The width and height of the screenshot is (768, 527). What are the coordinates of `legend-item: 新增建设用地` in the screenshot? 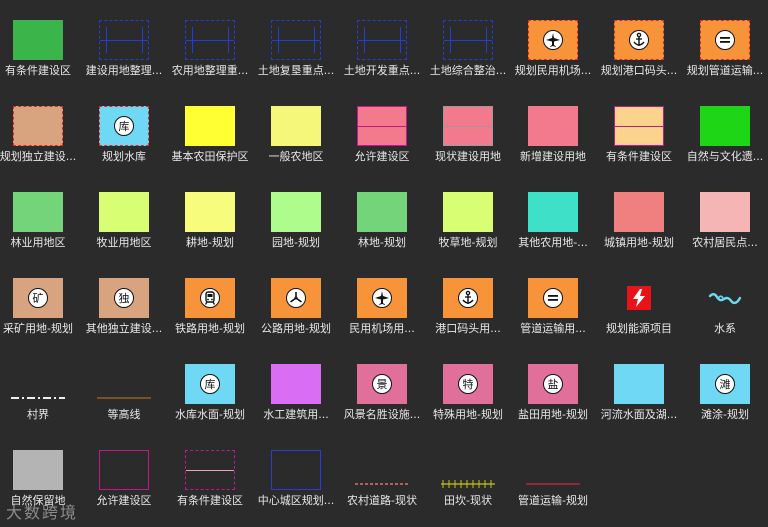 It's located at (553, 137).